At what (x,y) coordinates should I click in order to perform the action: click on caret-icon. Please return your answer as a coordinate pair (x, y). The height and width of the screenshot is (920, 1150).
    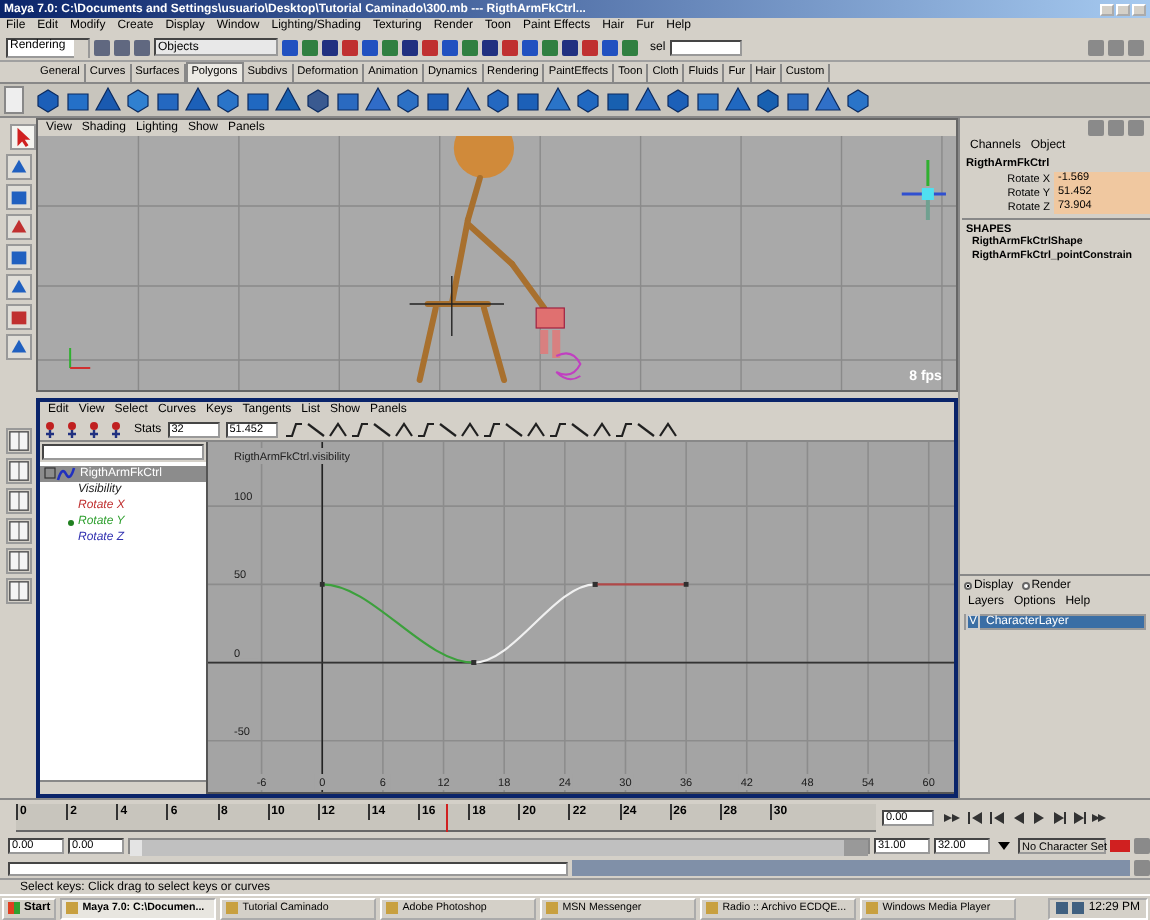
    Looking at the image, I should click on (1004, 846).